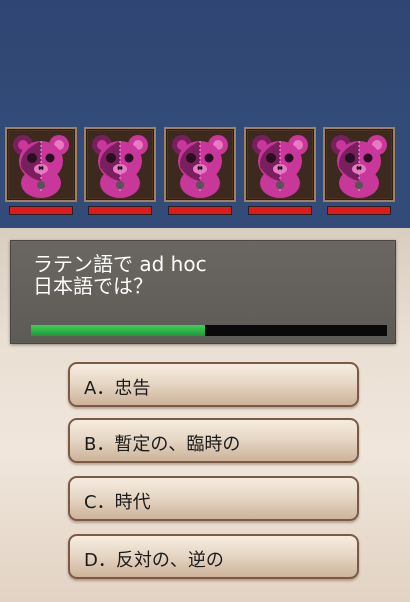 This screenshot has width=410, height=602. I want to click on timer-bar-fill, so click(118, 330).